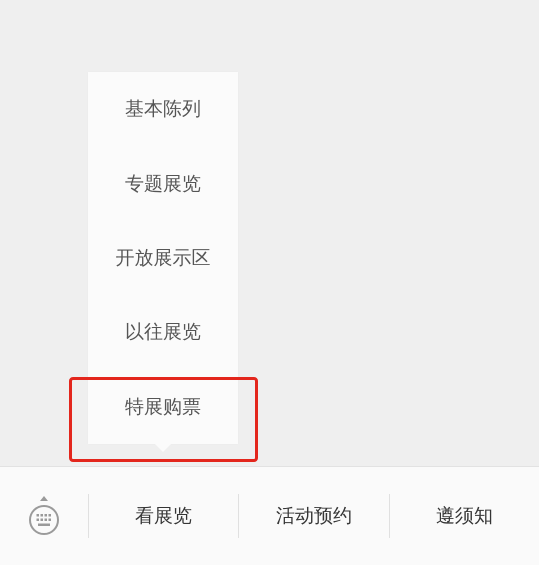  I want to click on menu-item: 基本陈列, so click(163, 109).